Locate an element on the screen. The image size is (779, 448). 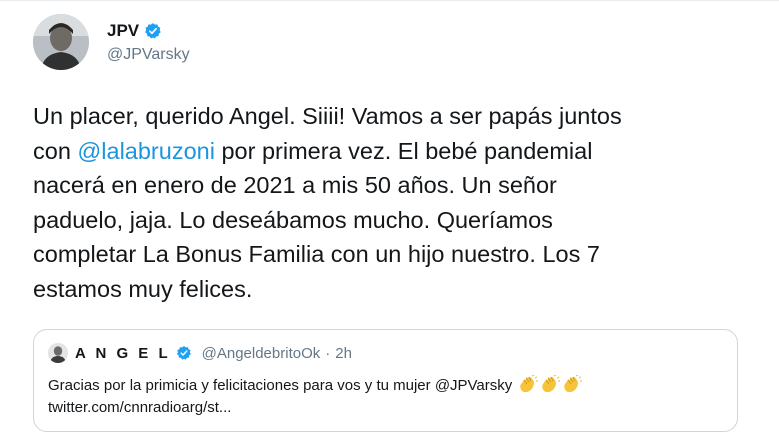
quoted-author-avatar is located at coordinates (58, 353).